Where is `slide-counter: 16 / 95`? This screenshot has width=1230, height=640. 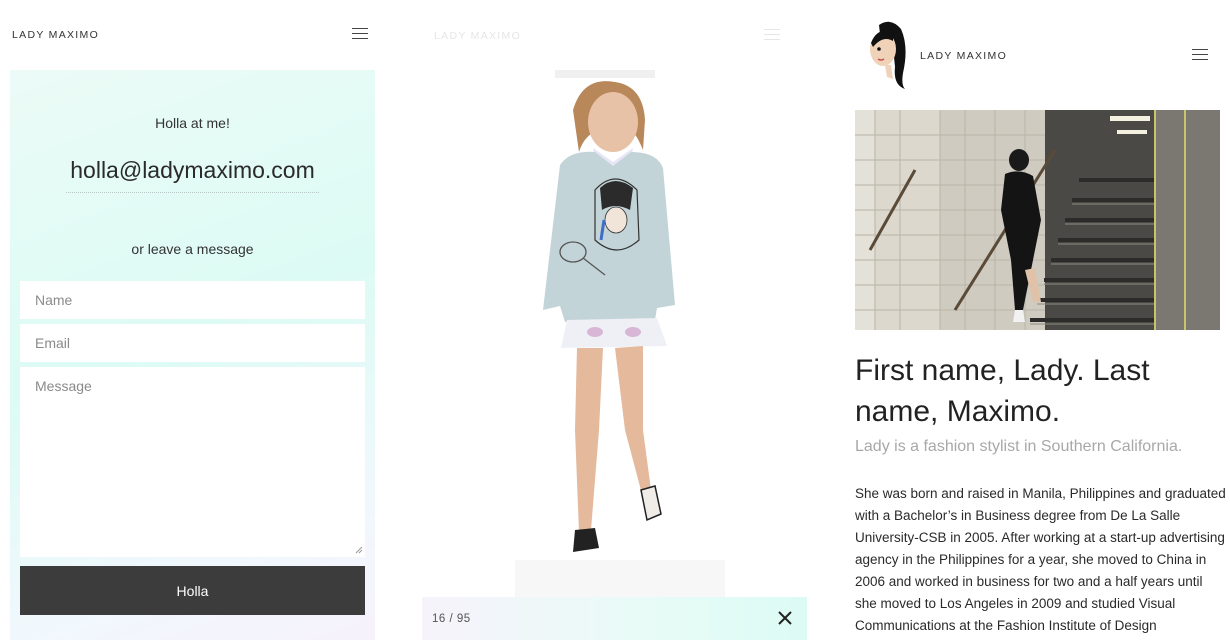 slide-counter: 16 / 95 is located at coordinates (451, 619).